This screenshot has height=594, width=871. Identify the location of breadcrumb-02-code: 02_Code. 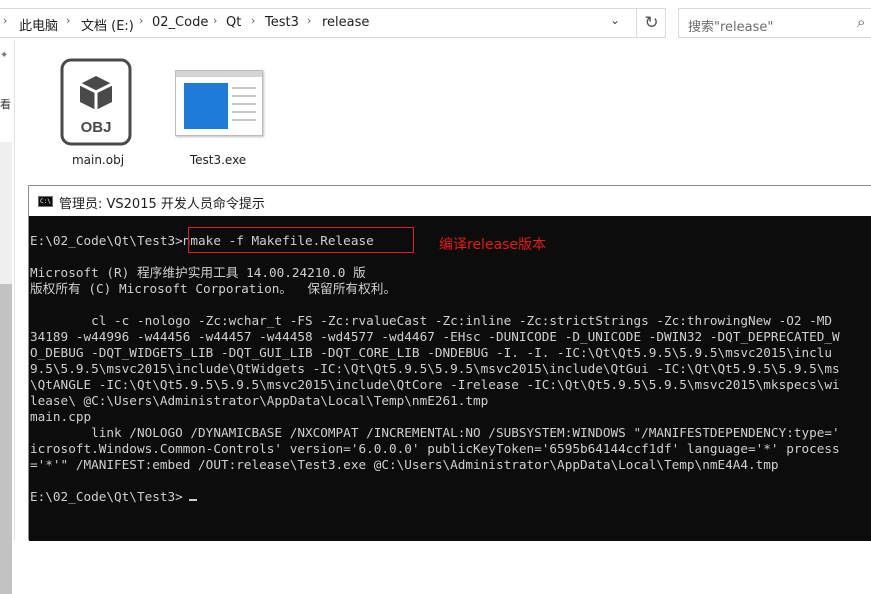
(180, 22).